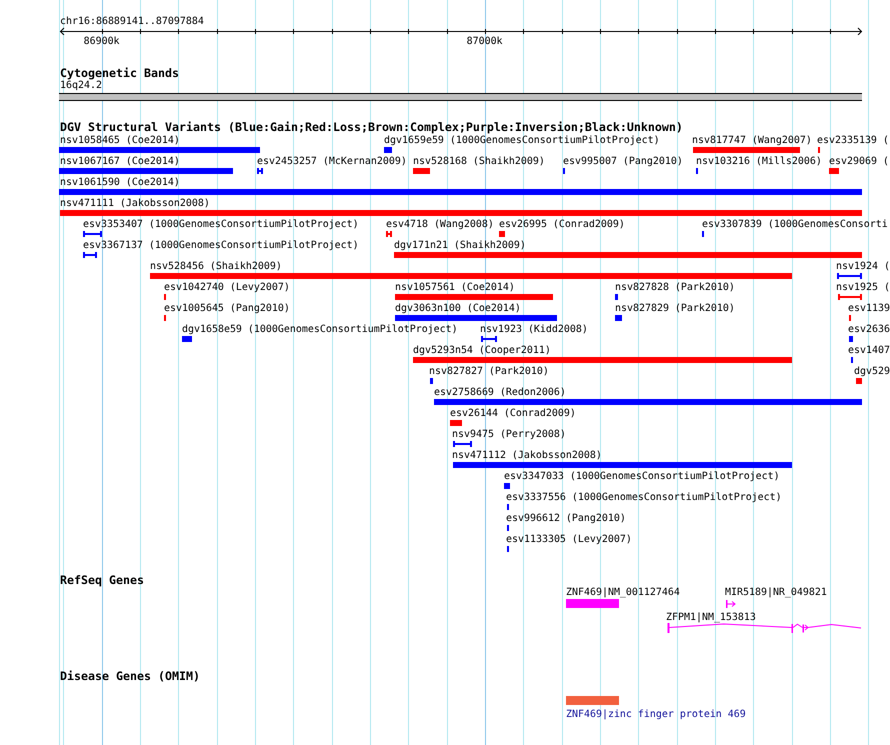 The width and height of the screenshot is (890, 745). I want to click on track-title: RefSeq Genes, so click(102, 580).